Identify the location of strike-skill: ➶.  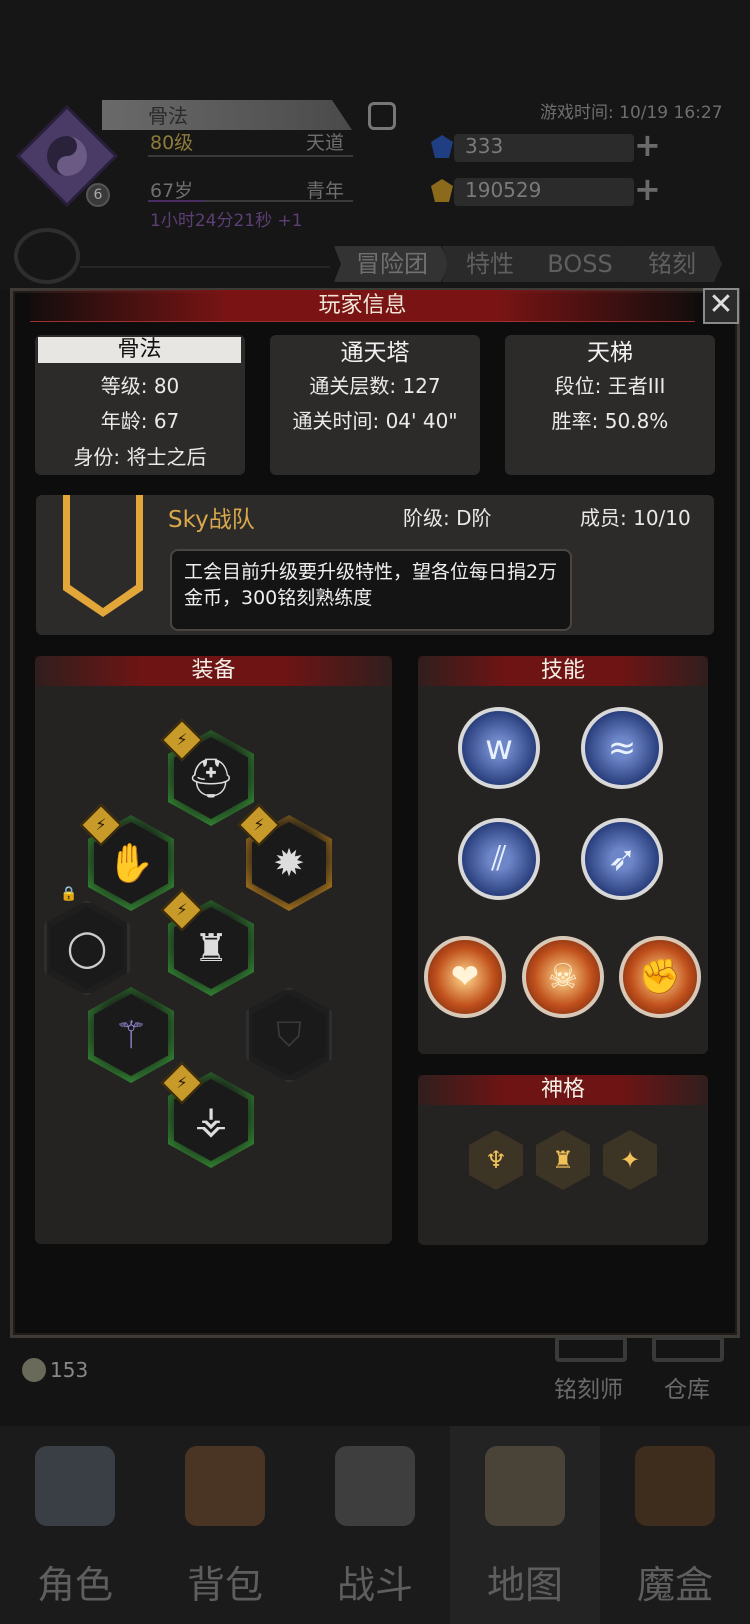
(622, 859).